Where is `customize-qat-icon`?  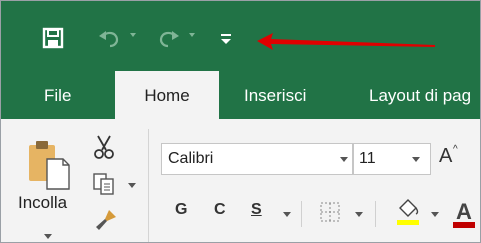 customize-qat-icon is located at coordinates (226, 39).